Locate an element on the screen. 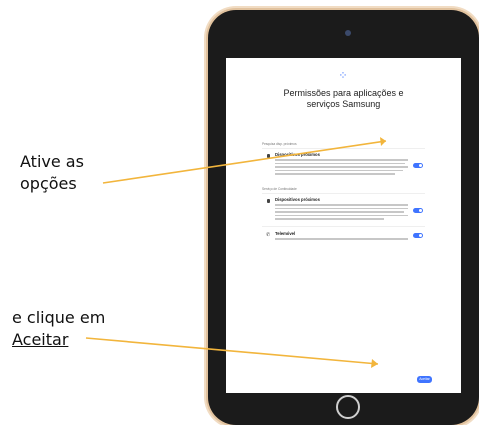  arrow-to-accept is located at coordinates (232, 351).